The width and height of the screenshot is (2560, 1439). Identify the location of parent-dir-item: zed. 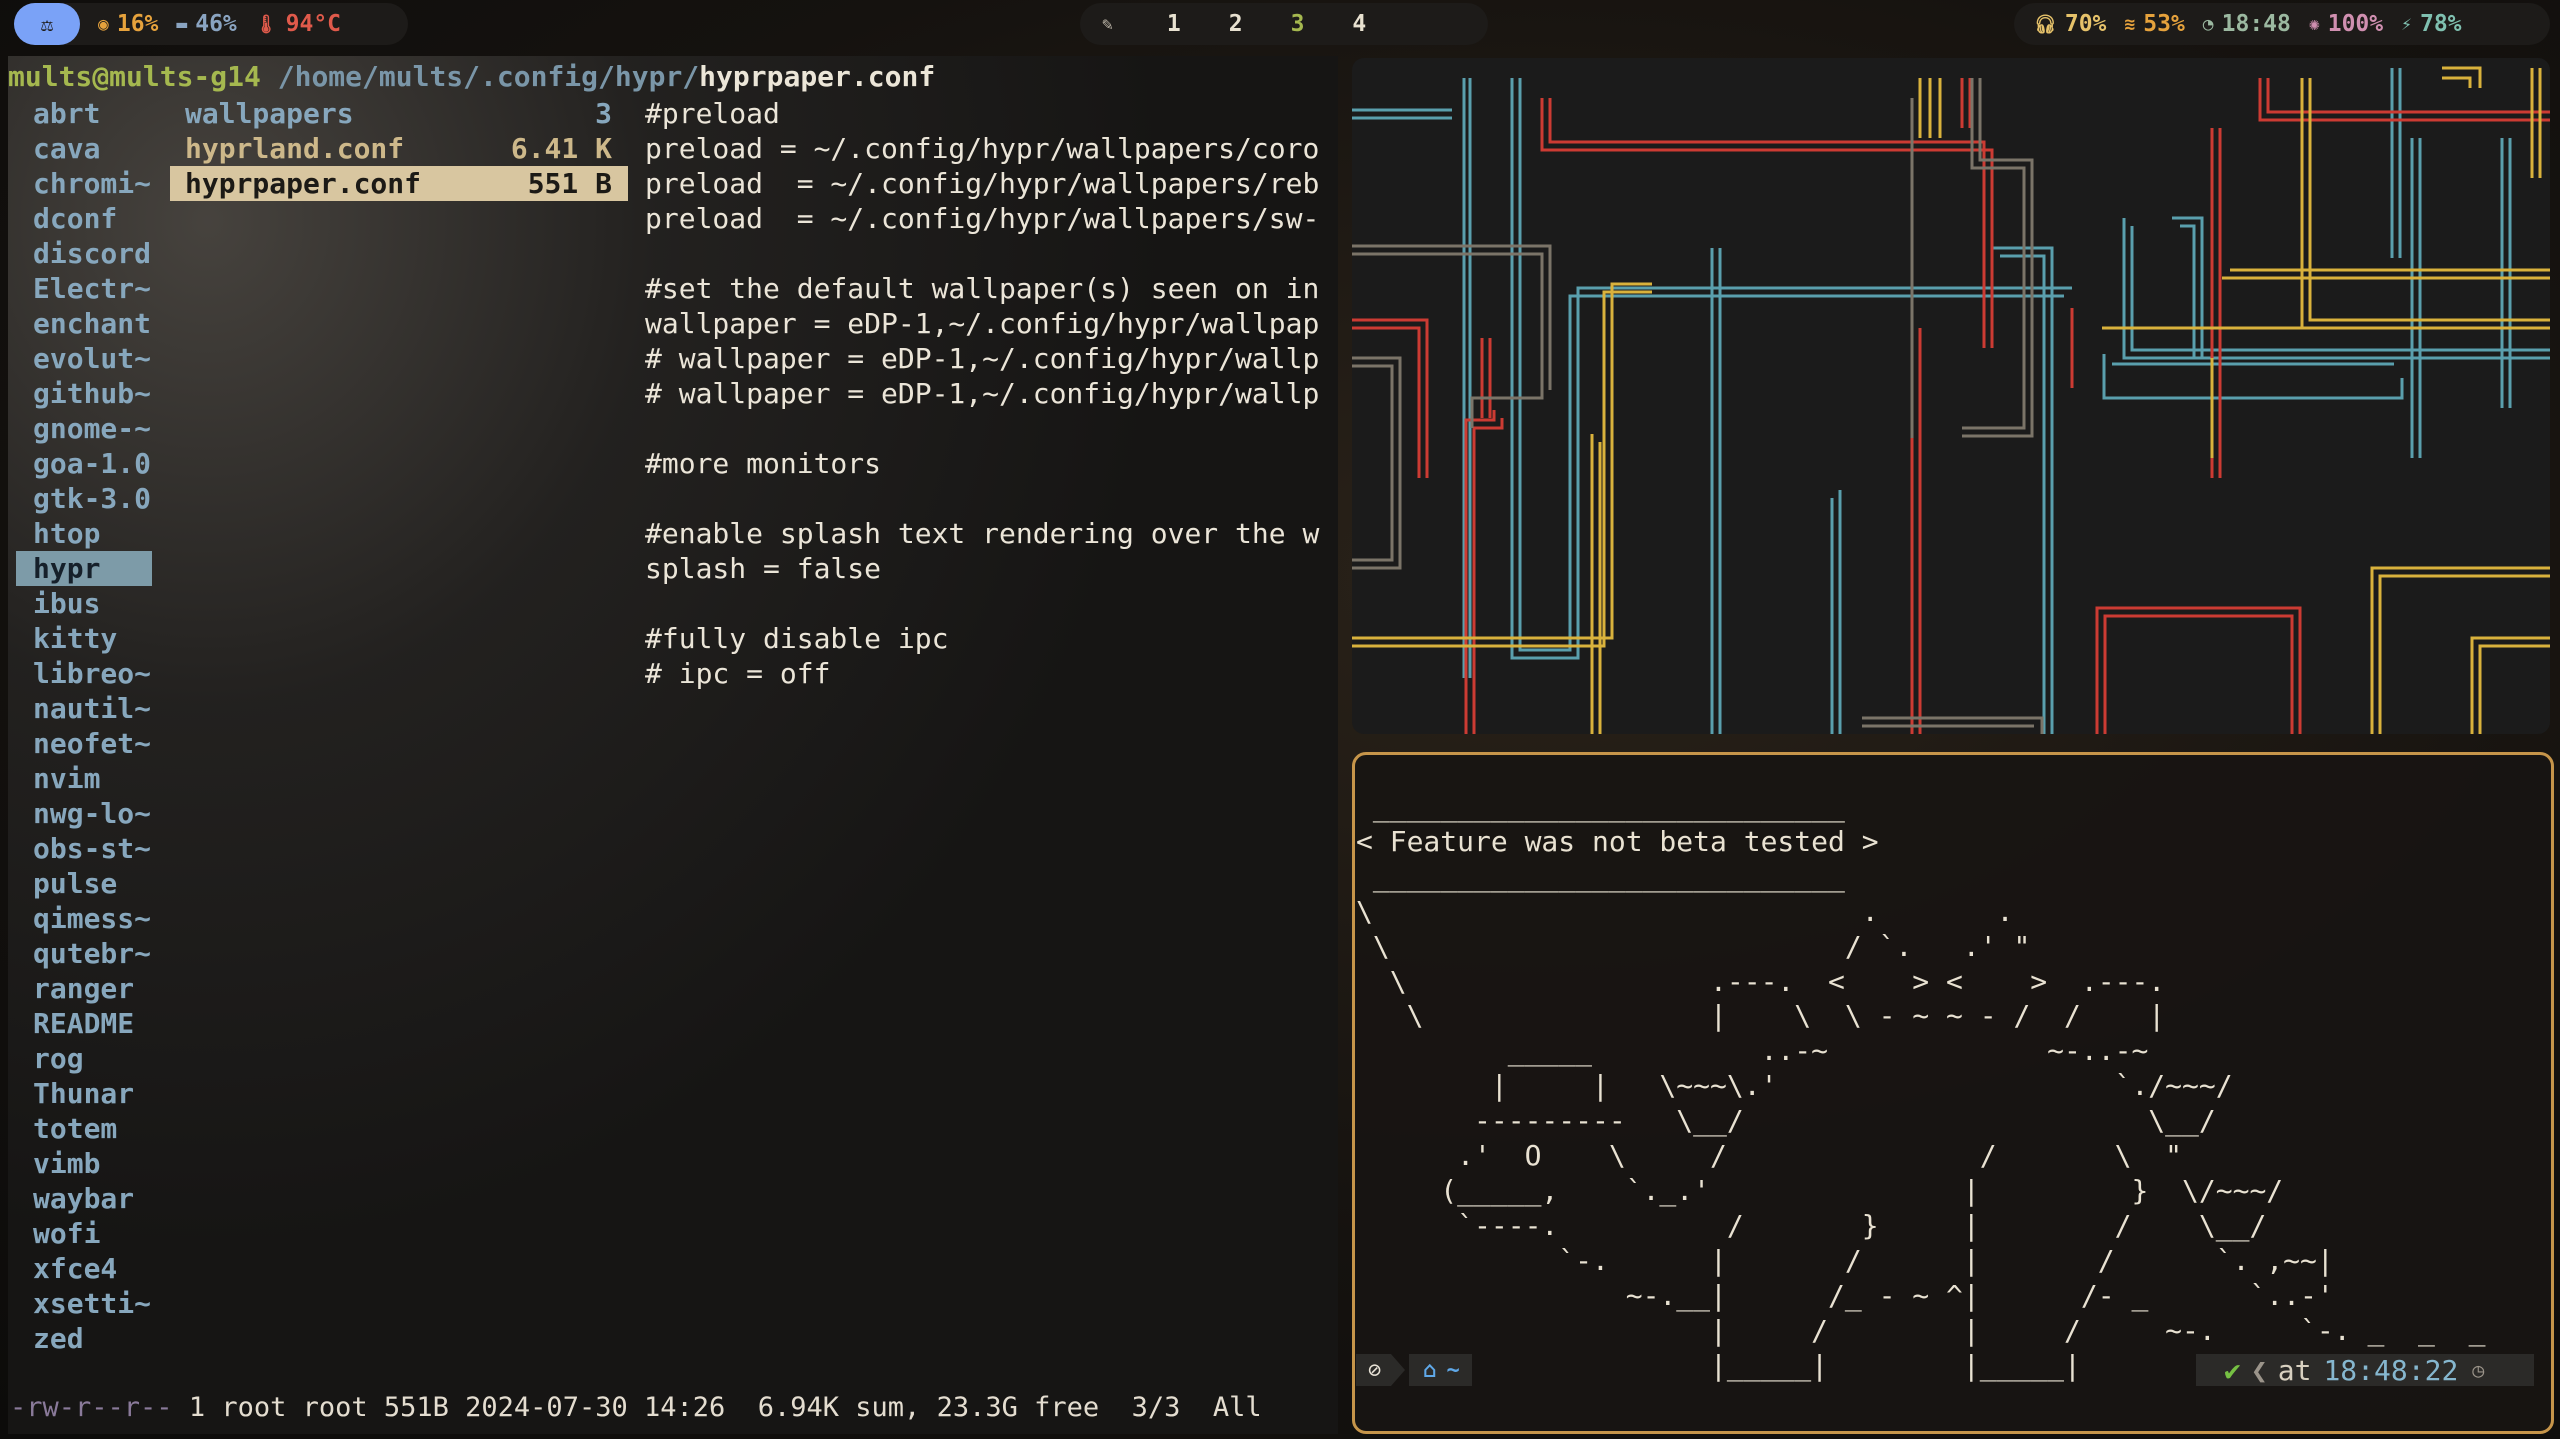
(84, 1338).